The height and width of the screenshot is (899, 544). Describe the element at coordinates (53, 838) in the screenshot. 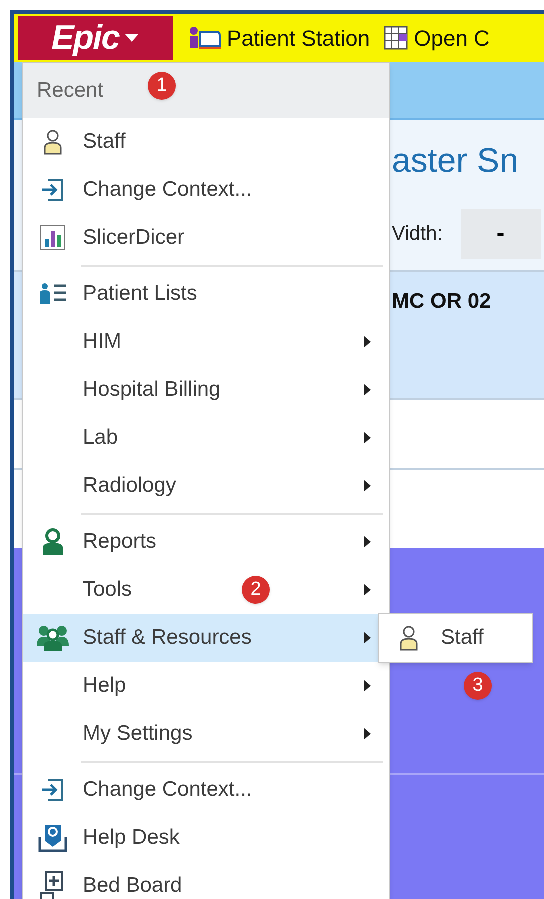

I see `help-desk-icon` at that location.